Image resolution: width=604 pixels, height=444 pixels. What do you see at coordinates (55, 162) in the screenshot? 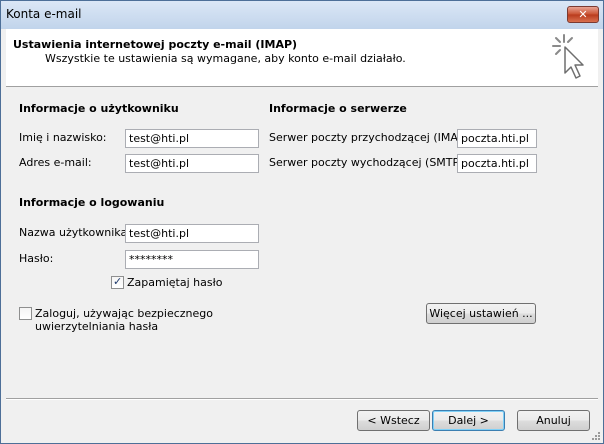
I see `email-label: Adres e-mail:` at bounding box center [55, 162].